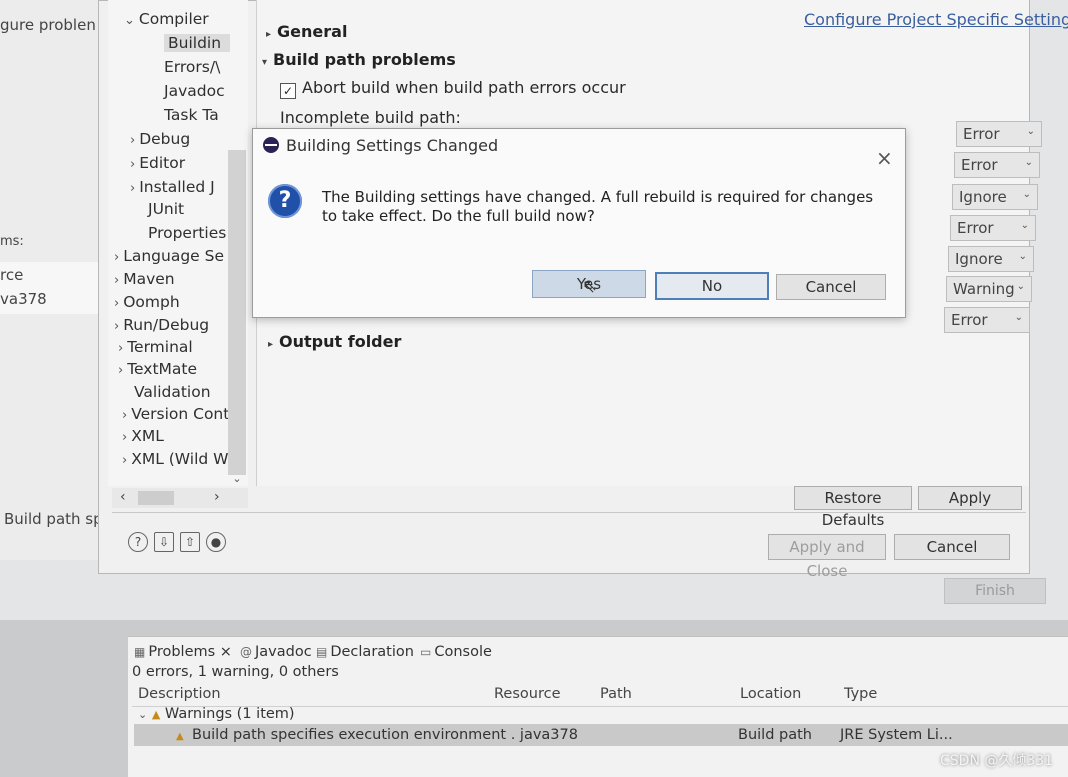 The height and width of the screenshot is (777, 1068). I want to click on combo-value: Ignore, so click(983, 197).